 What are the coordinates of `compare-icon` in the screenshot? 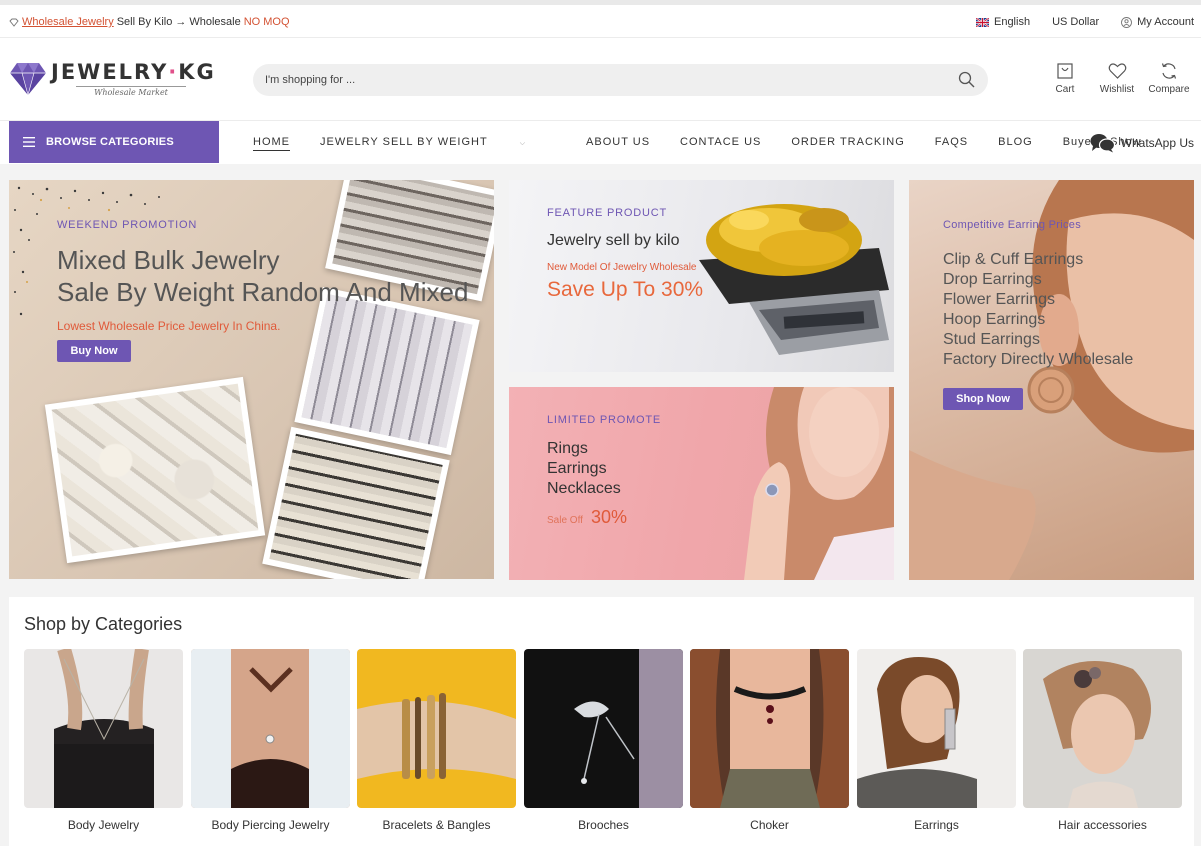 It's located at (1169, 71).